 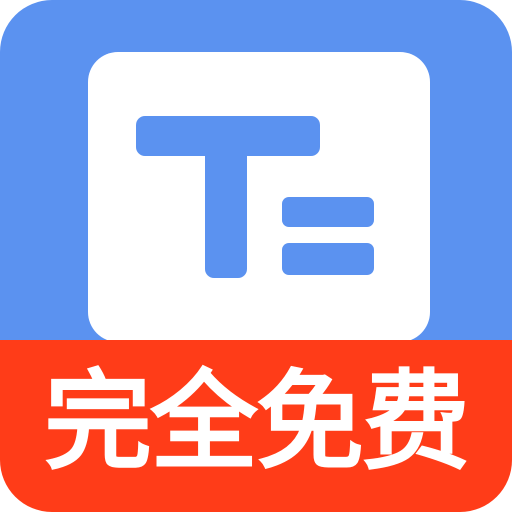 What do you see at coordinates (255, 197) in the screenshot?
I see `text-editor-t-icon` at bounding box center [255, 197].